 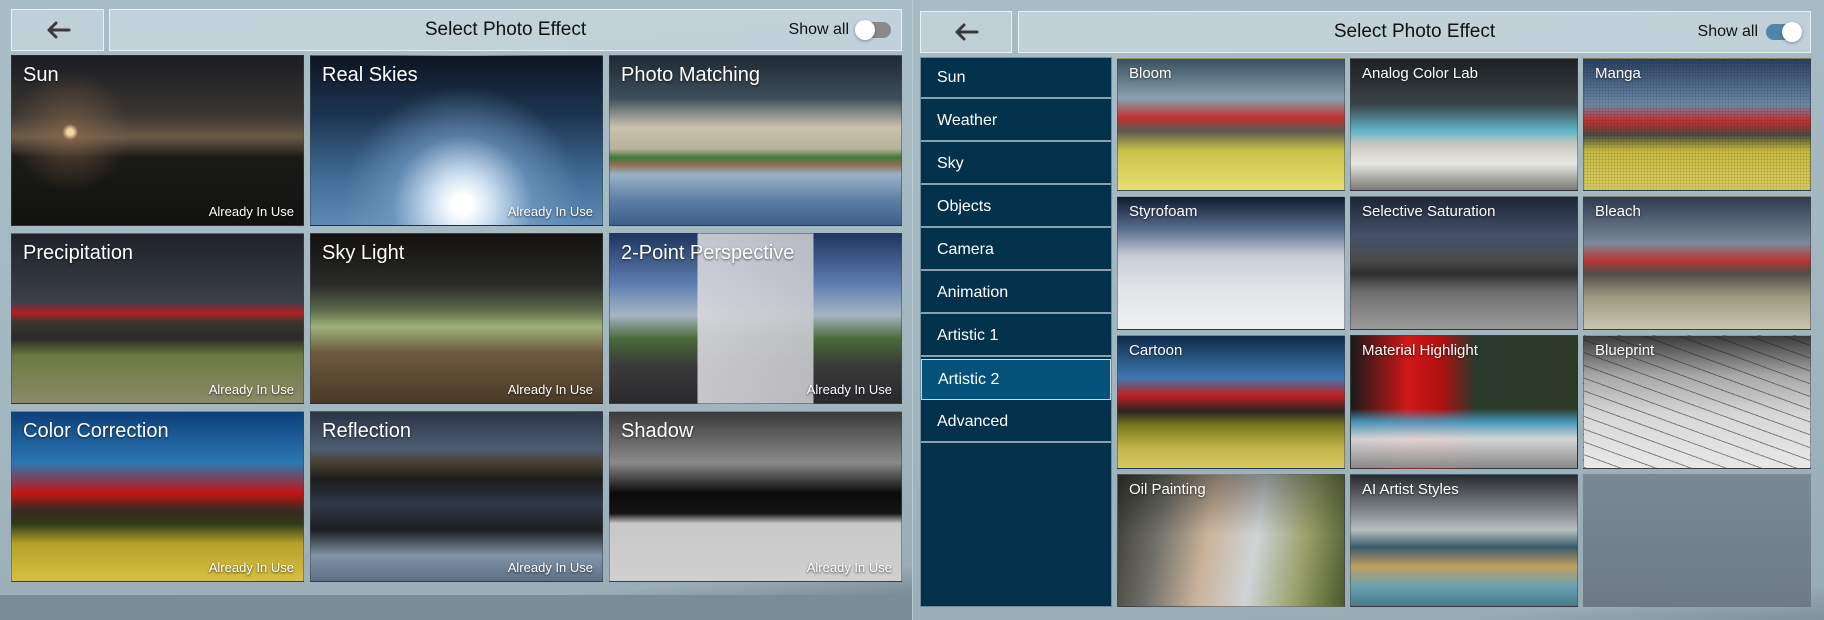 I want to click on sidebar-item-advanced: Advanced, so click(x=1016, y=422).